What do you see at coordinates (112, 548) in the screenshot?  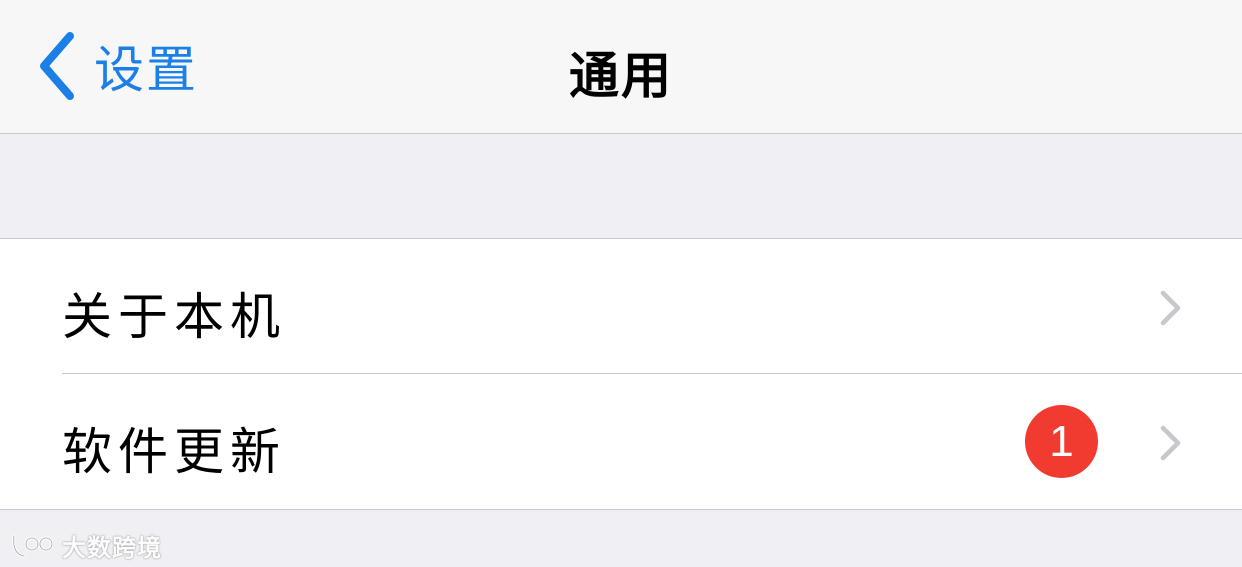 I see `watermark-text: 大数跨境` at bounding box center [112, 548].